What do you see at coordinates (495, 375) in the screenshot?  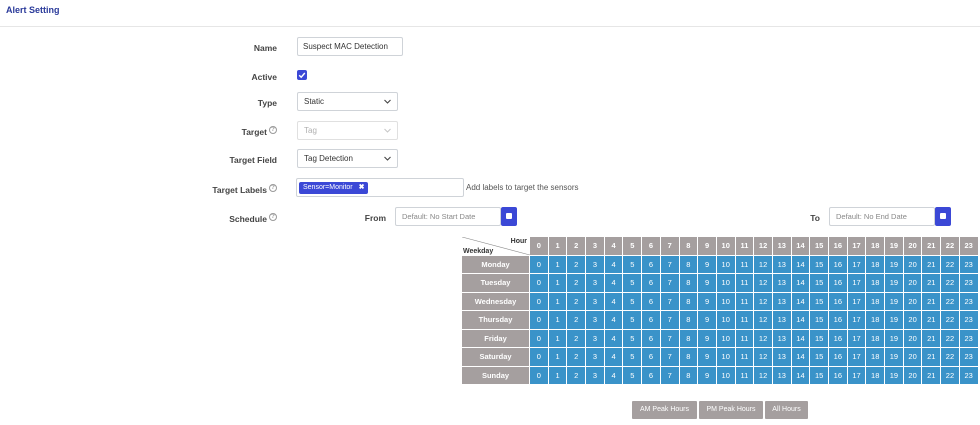 I see `day-header-sunday: Sunday` at bounding box center [495, 375].